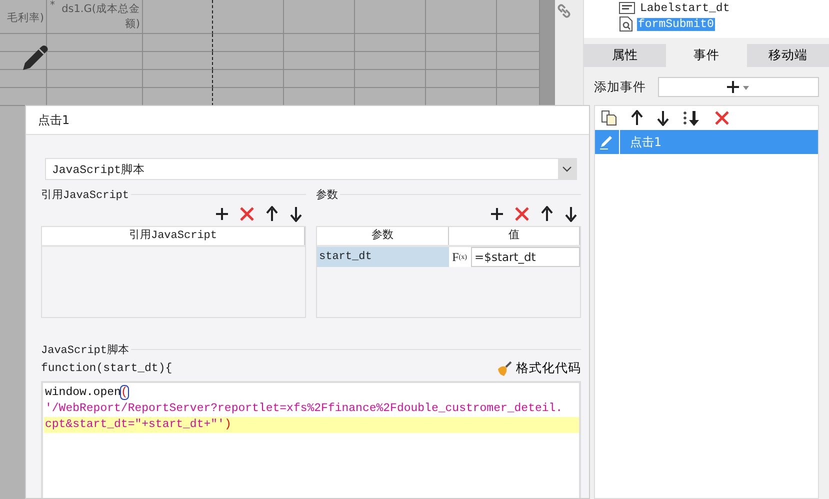  What do you see at coordinates (173, 236) in the screenshot?
I see `column-header: 引用JavaScript` at bounding box center [173, 236].